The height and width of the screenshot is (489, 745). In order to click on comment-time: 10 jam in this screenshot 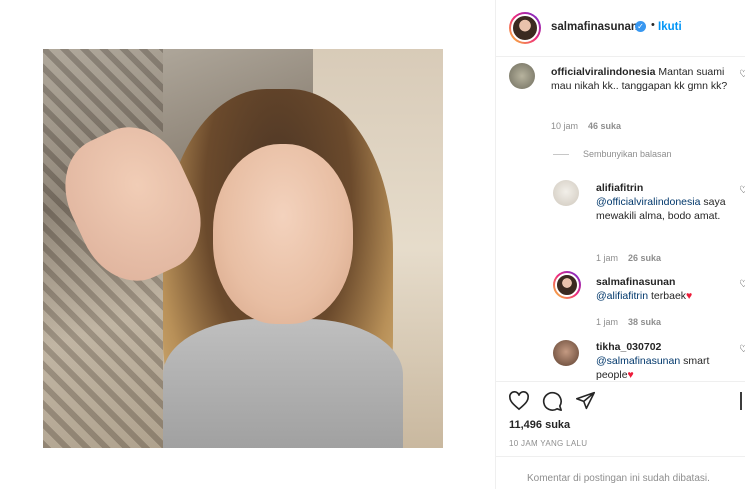, I will do `click(565, 126)`.